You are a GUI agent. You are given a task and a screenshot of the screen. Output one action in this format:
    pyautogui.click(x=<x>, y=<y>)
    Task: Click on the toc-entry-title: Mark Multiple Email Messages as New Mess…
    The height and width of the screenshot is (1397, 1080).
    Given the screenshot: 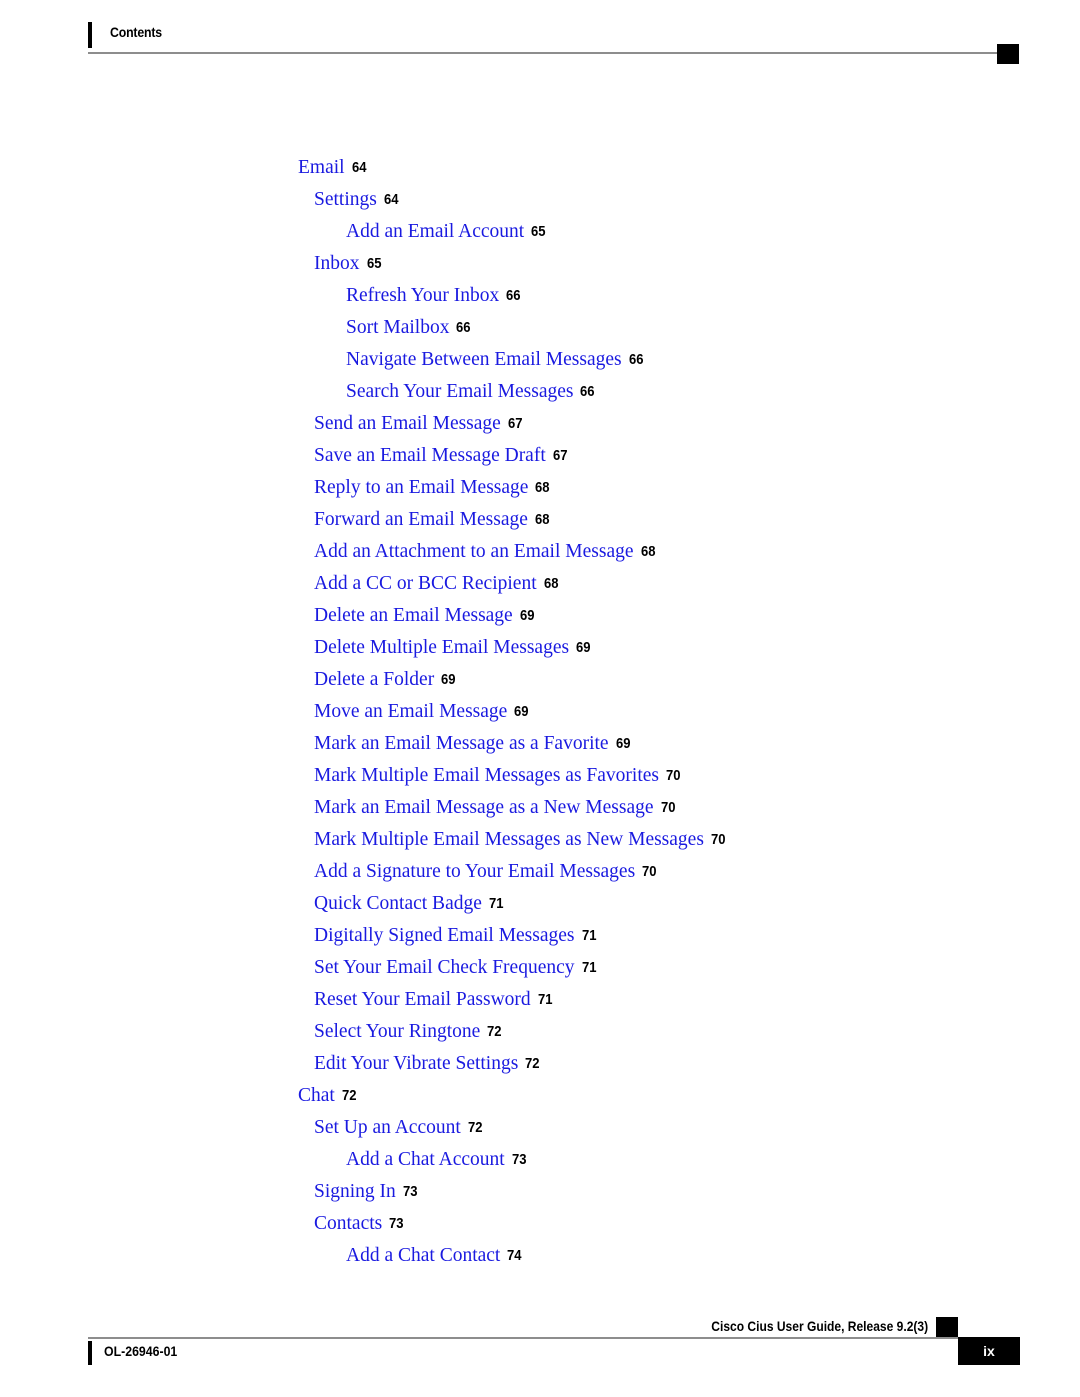 What is the action you would take?
    pyautogui.click(x=509, y=839)
    